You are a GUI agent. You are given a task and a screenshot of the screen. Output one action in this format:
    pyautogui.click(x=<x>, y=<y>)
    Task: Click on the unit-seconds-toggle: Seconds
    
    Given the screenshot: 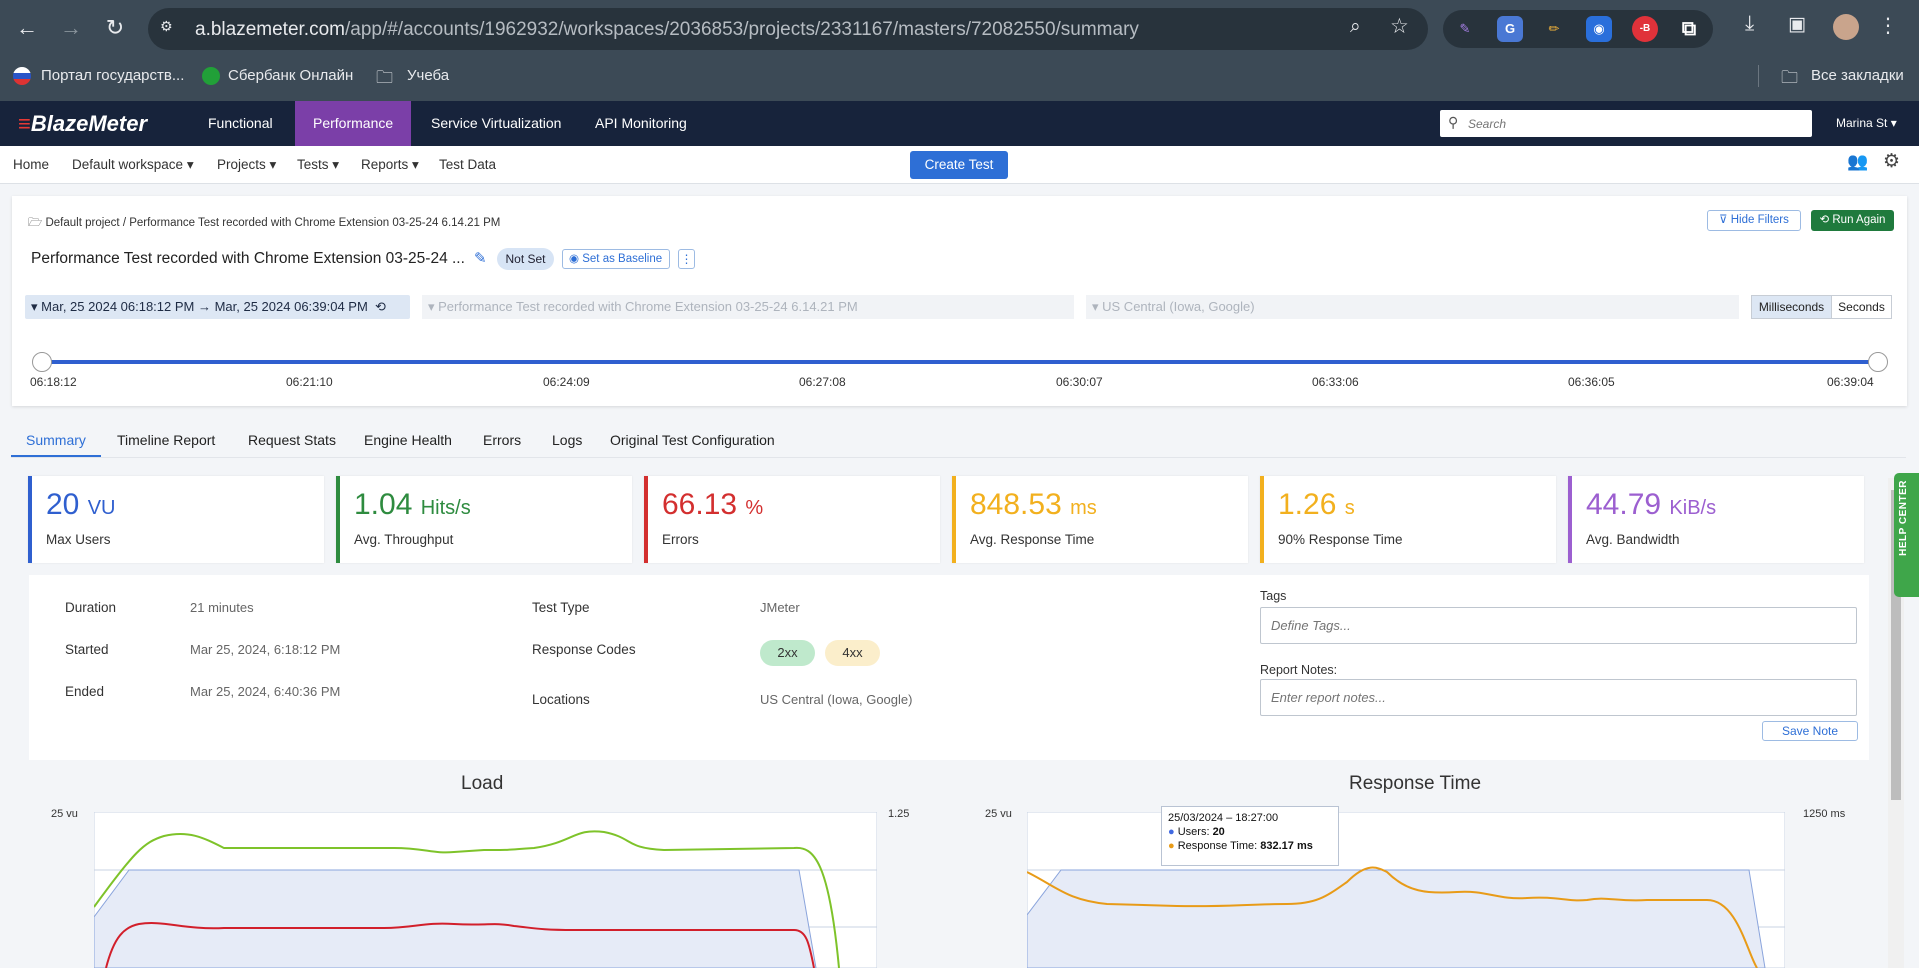 What is the action you would take?
    pyautogui.click(x=1862, y=307)
    